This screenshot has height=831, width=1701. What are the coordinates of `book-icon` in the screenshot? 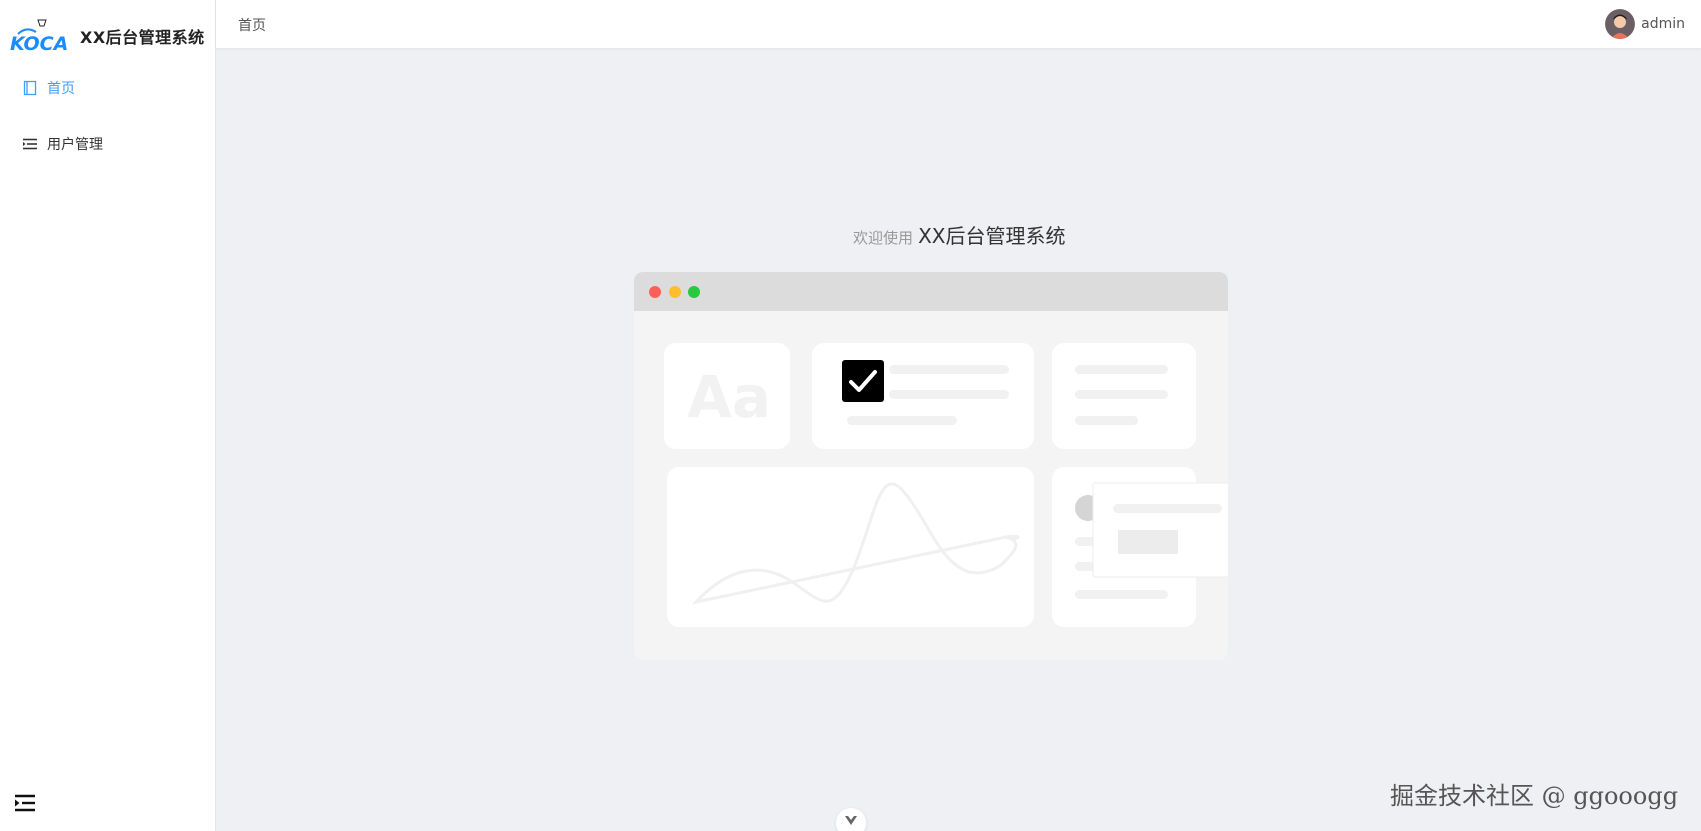 It's located at (30, 88).